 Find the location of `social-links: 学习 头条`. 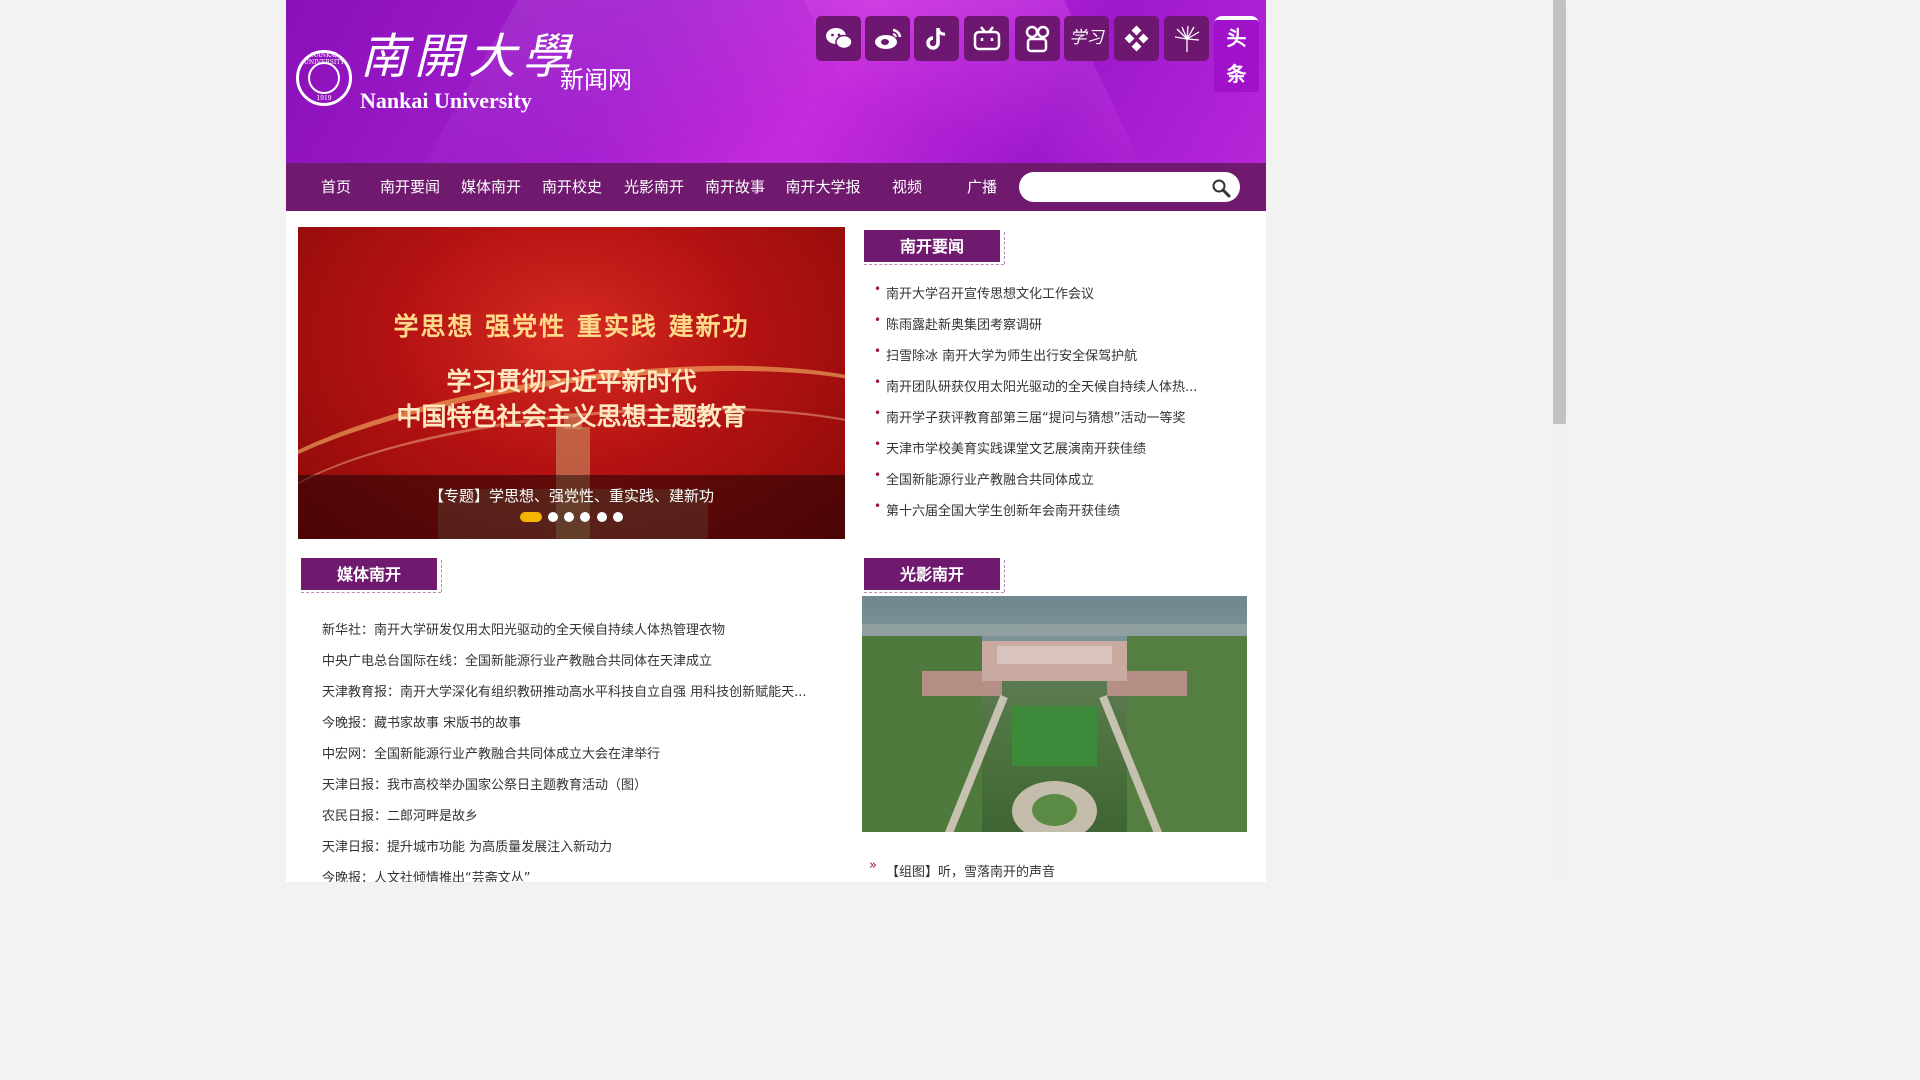

social-links: 学习 头条 is located at coordinates (1040, 54).